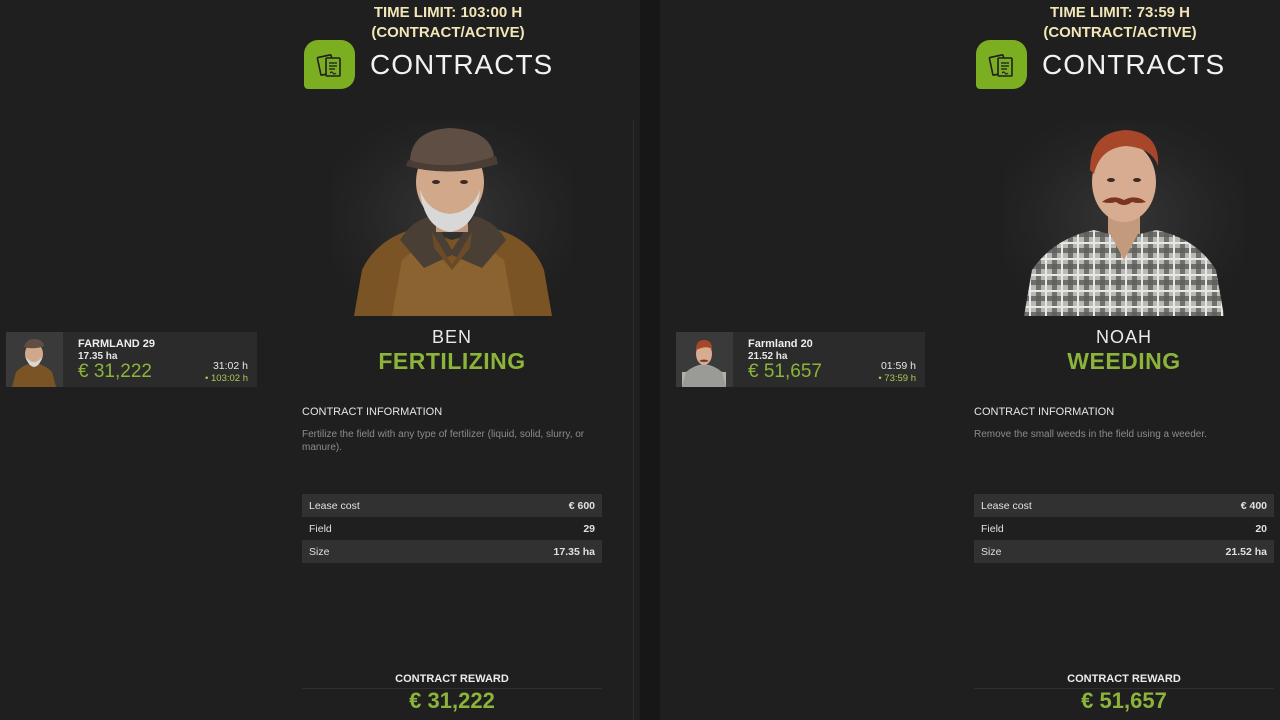  Describe the element at coordinates (1246, 551) in the screenshot. I see `detail-value: 21.52 ha` at that location.